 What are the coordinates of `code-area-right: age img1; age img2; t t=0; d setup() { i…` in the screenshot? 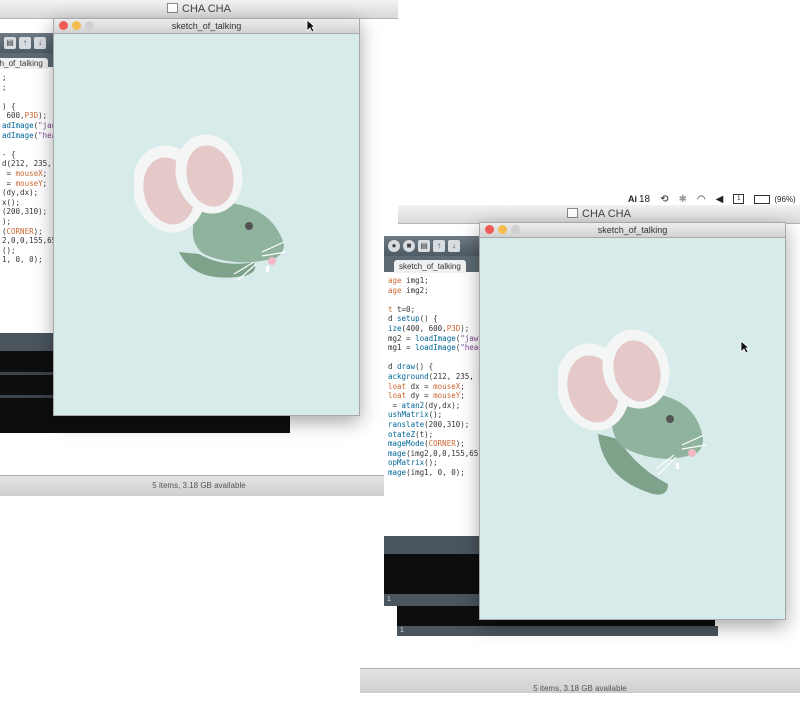 It's located at (434, 374).